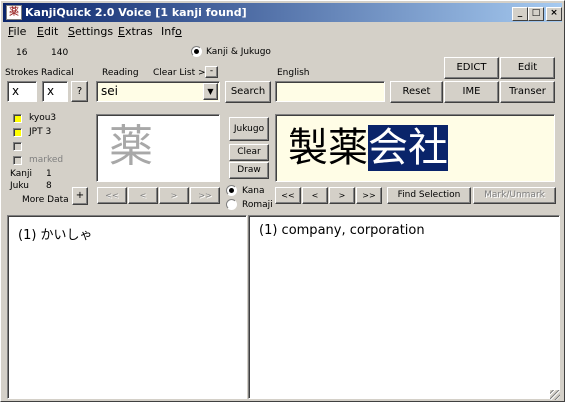 This screenshot has height=402, width=565. Describe the element at coordinates (22, 53) in the screenshot. I see `strokes-count: 16` at that location.